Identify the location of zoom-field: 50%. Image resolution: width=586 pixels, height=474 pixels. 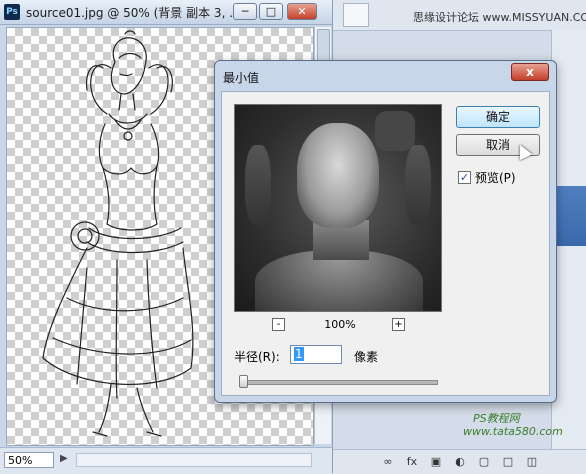
(29, 460).